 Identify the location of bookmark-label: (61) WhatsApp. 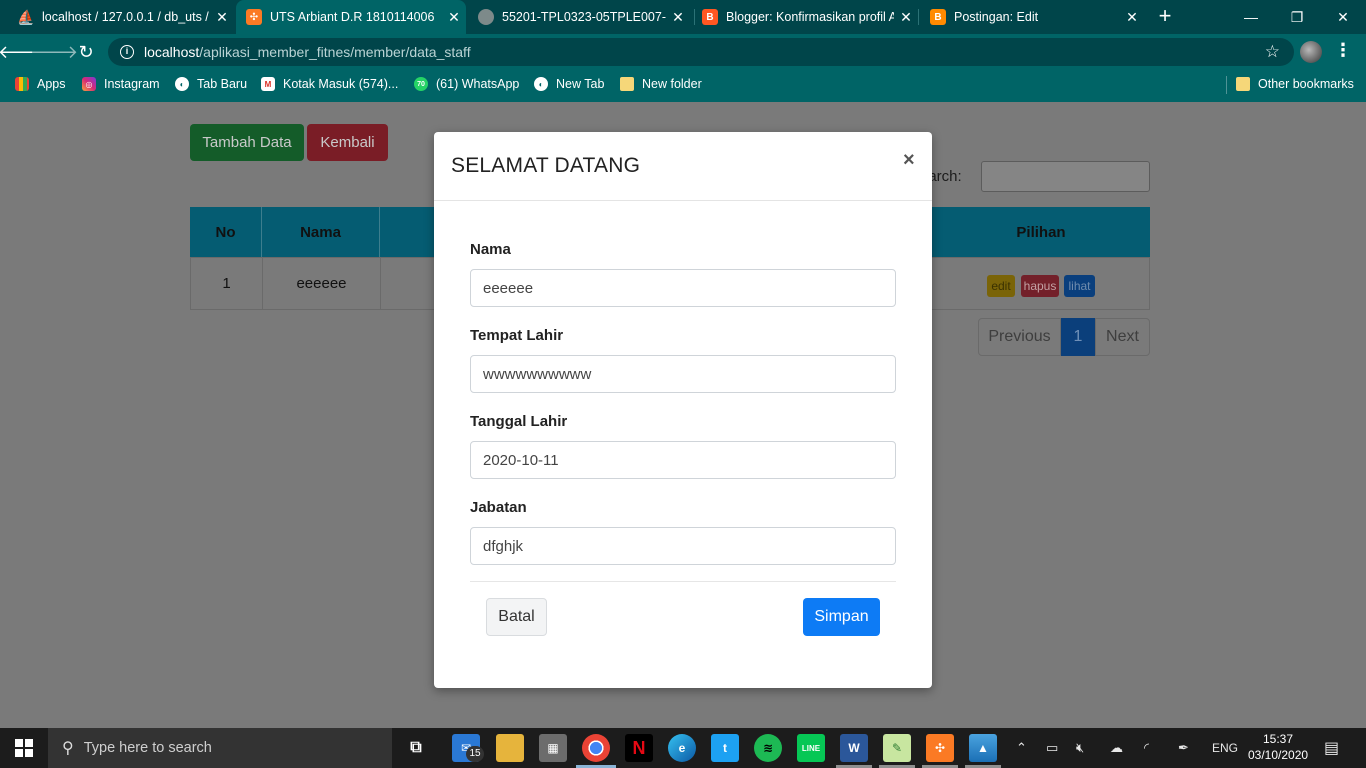
(478, 84).